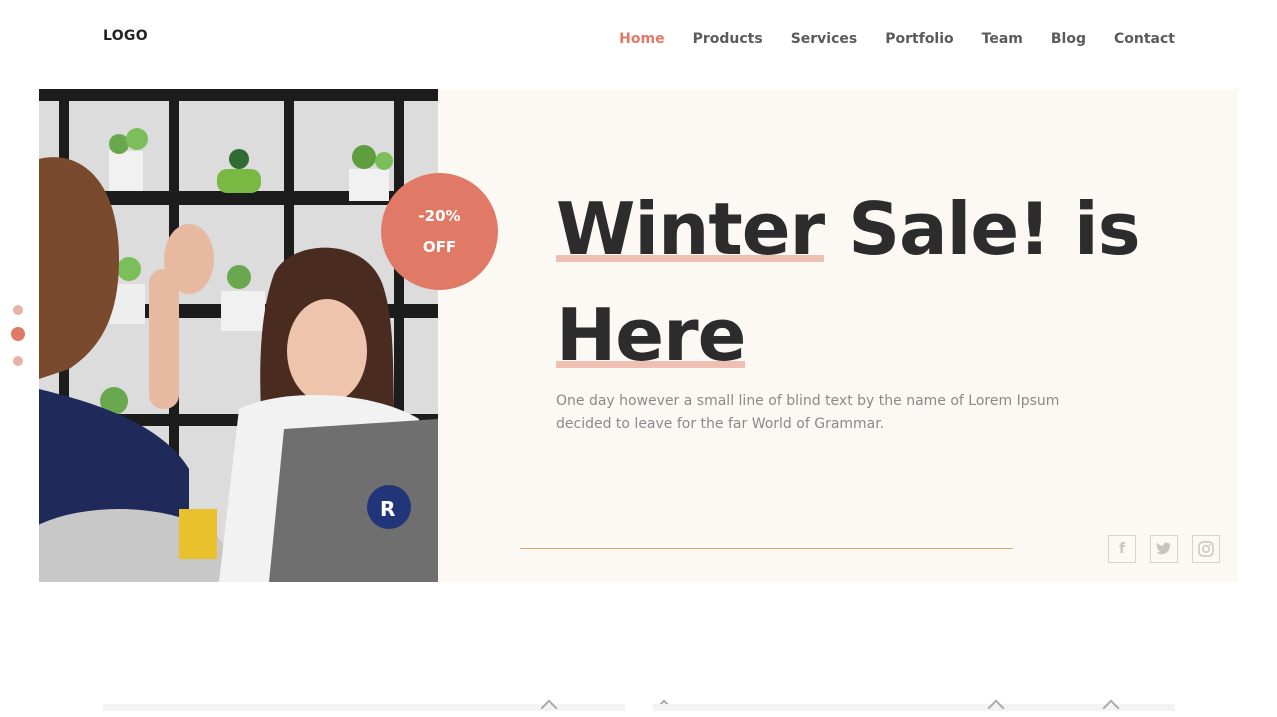  I want to click on svg-text: R, so click(387, 509).